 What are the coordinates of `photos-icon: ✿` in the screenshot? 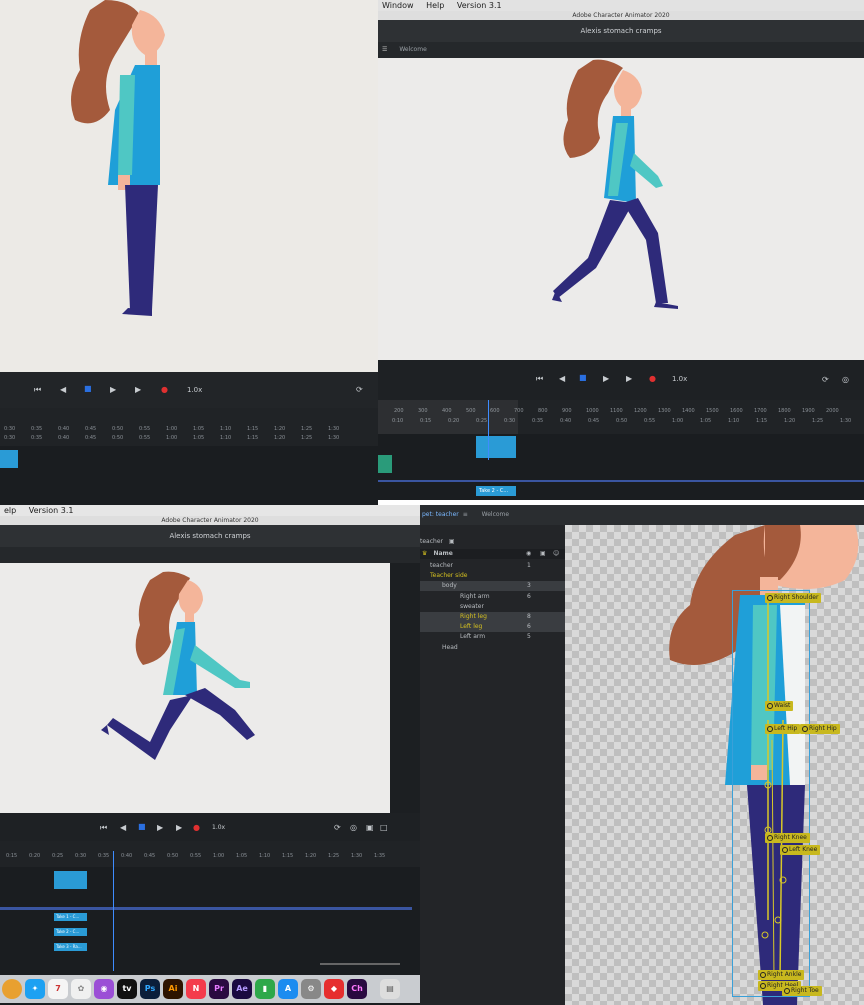 It's located at (81, 989).